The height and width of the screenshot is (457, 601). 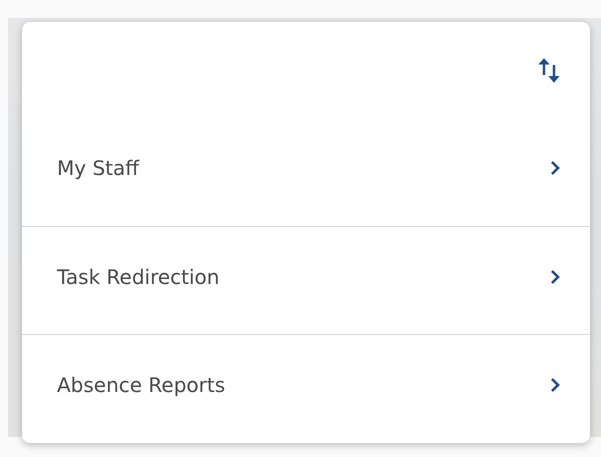 What do you see at coordinates (549, 70) in the screenshot?
I see `sort-icon` at bounding box center [549, 70].